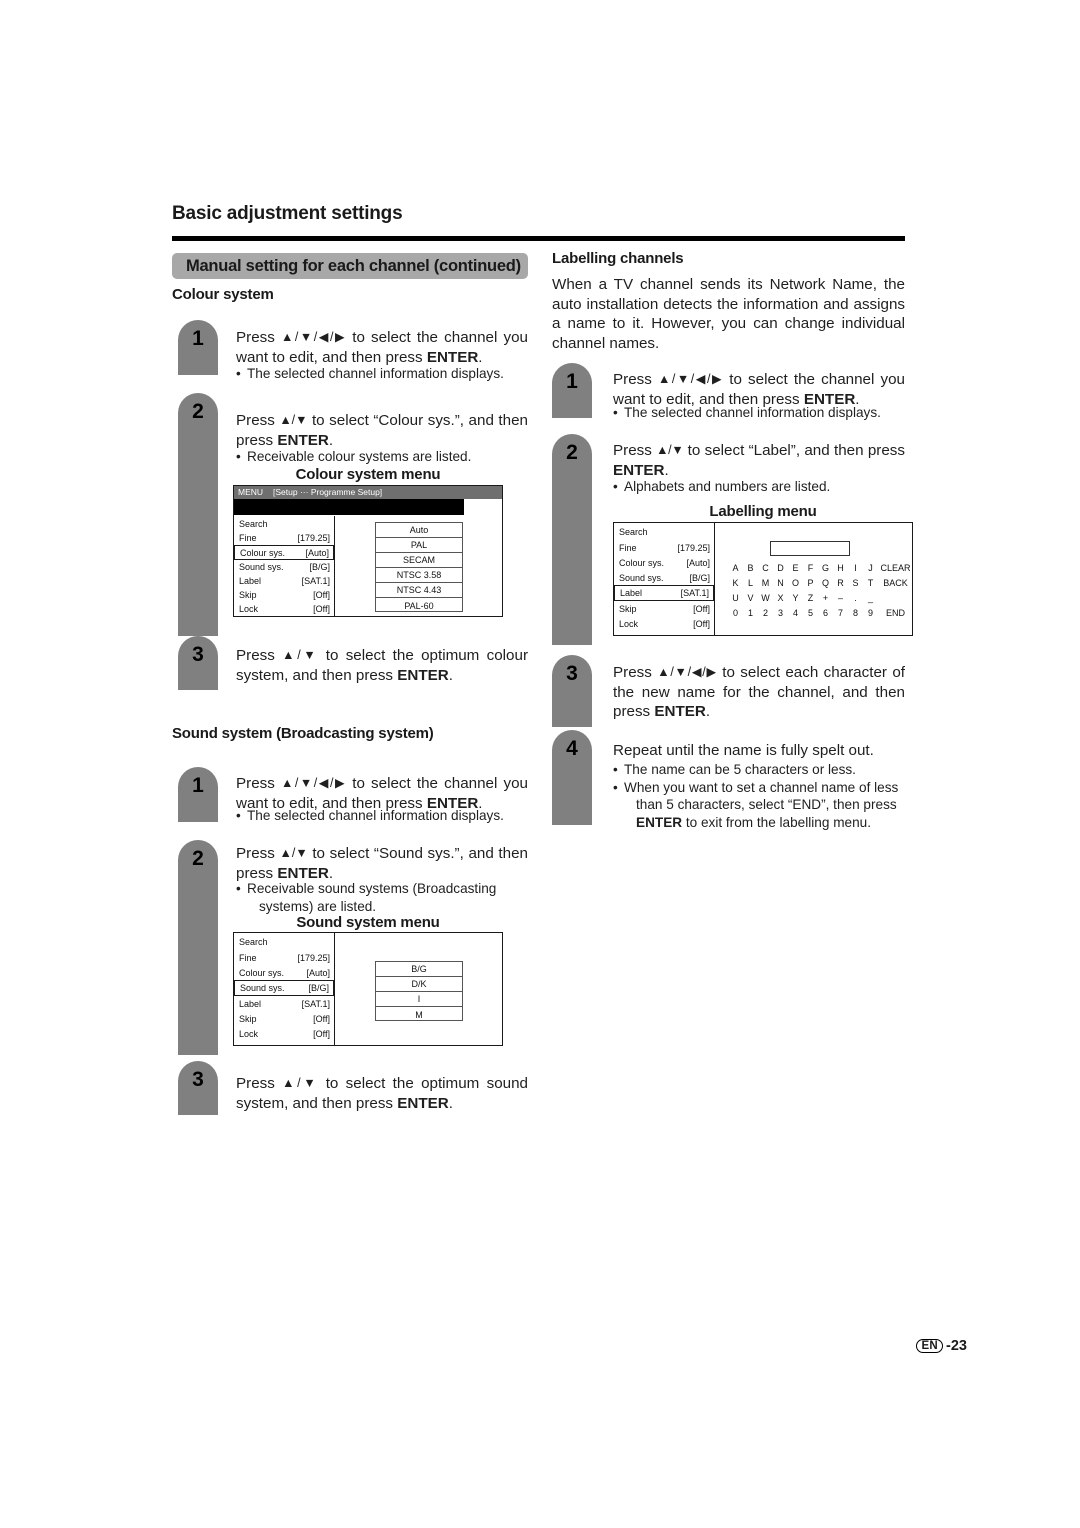  What do you see at coordinates (735, 583) in the screenshot?
I see `char-key-K: K` at bounding box center [735, 583].